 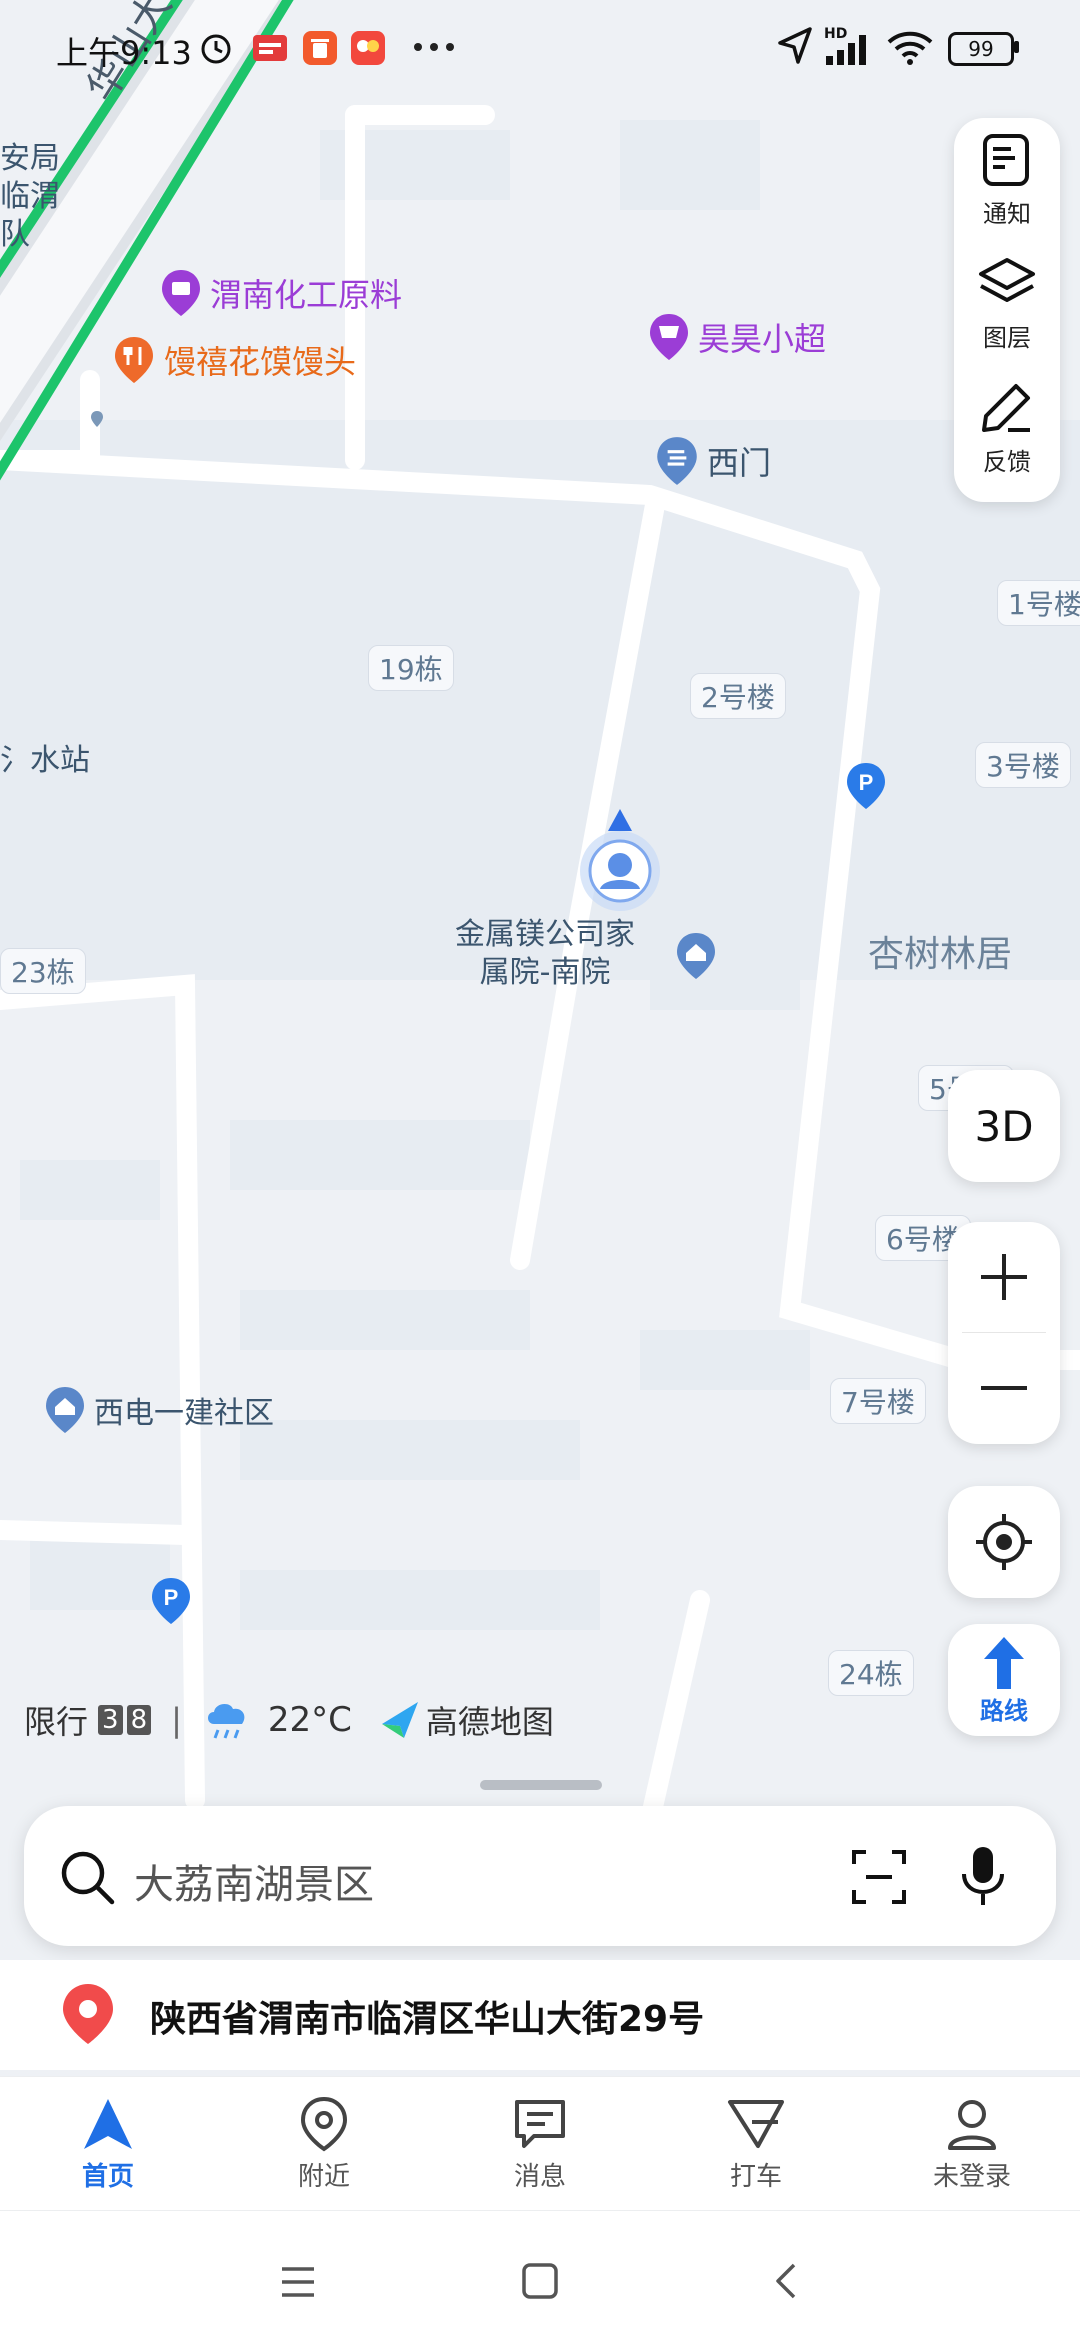 I want to click on building-label-2: 2号楼, so click(x=738, y=696).